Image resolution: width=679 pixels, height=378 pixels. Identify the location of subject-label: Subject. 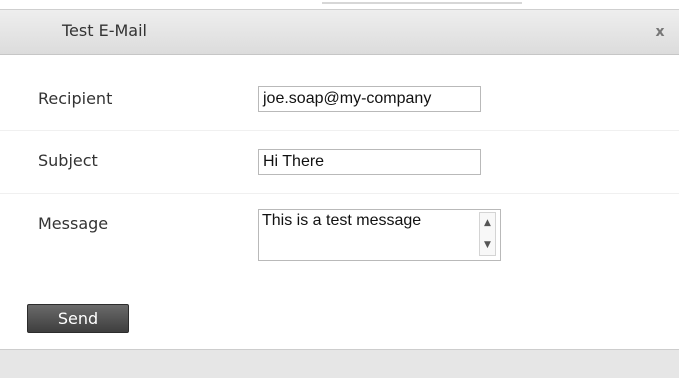
(68, 160).